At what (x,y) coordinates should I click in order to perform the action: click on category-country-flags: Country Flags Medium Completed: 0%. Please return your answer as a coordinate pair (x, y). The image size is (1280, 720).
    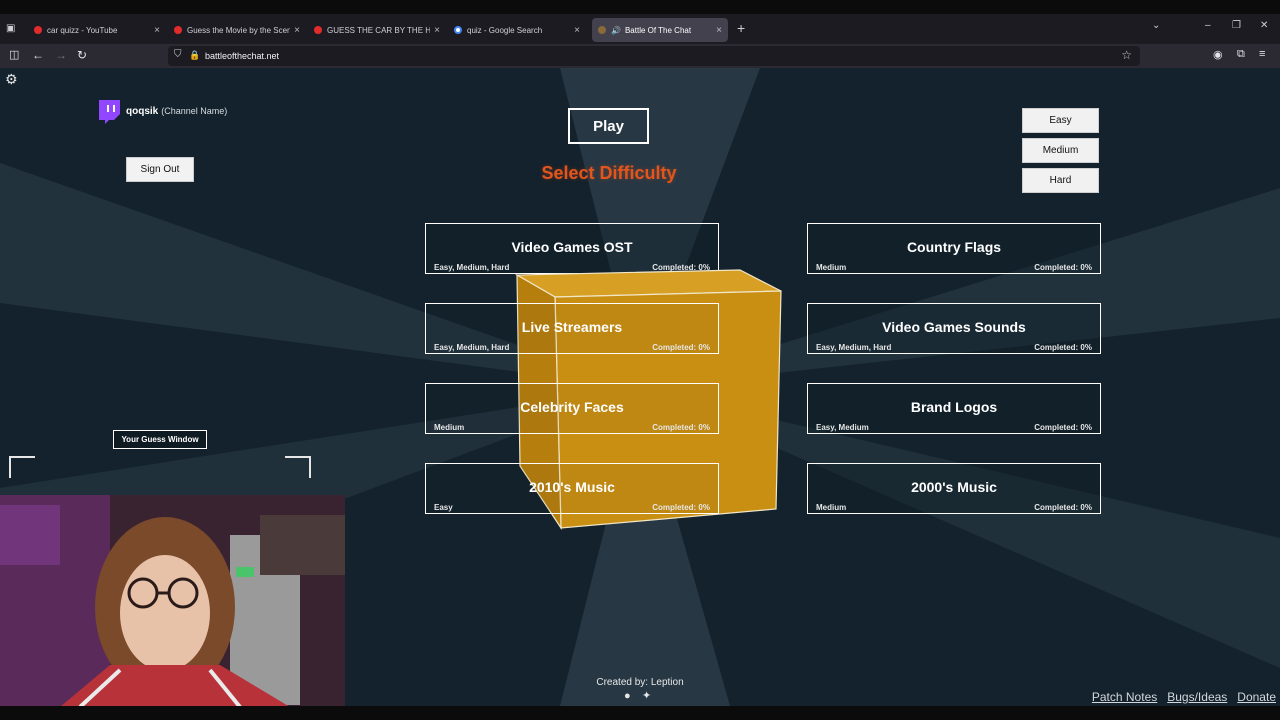
    Looking at the image, I should click on (954, 248).